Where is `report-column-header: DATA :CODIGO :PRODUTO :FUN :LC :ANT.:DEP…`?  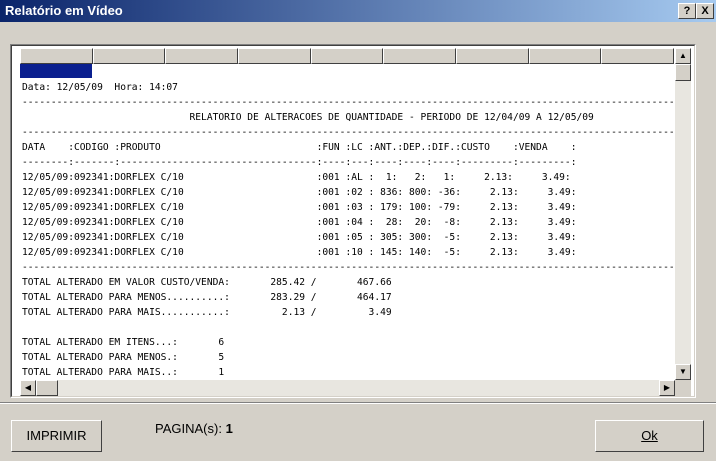 report-column-header: DATA :CODIGO :PRODUTO :FUN :LC :ANT.:DEP… is located at coordinates (299, 147).